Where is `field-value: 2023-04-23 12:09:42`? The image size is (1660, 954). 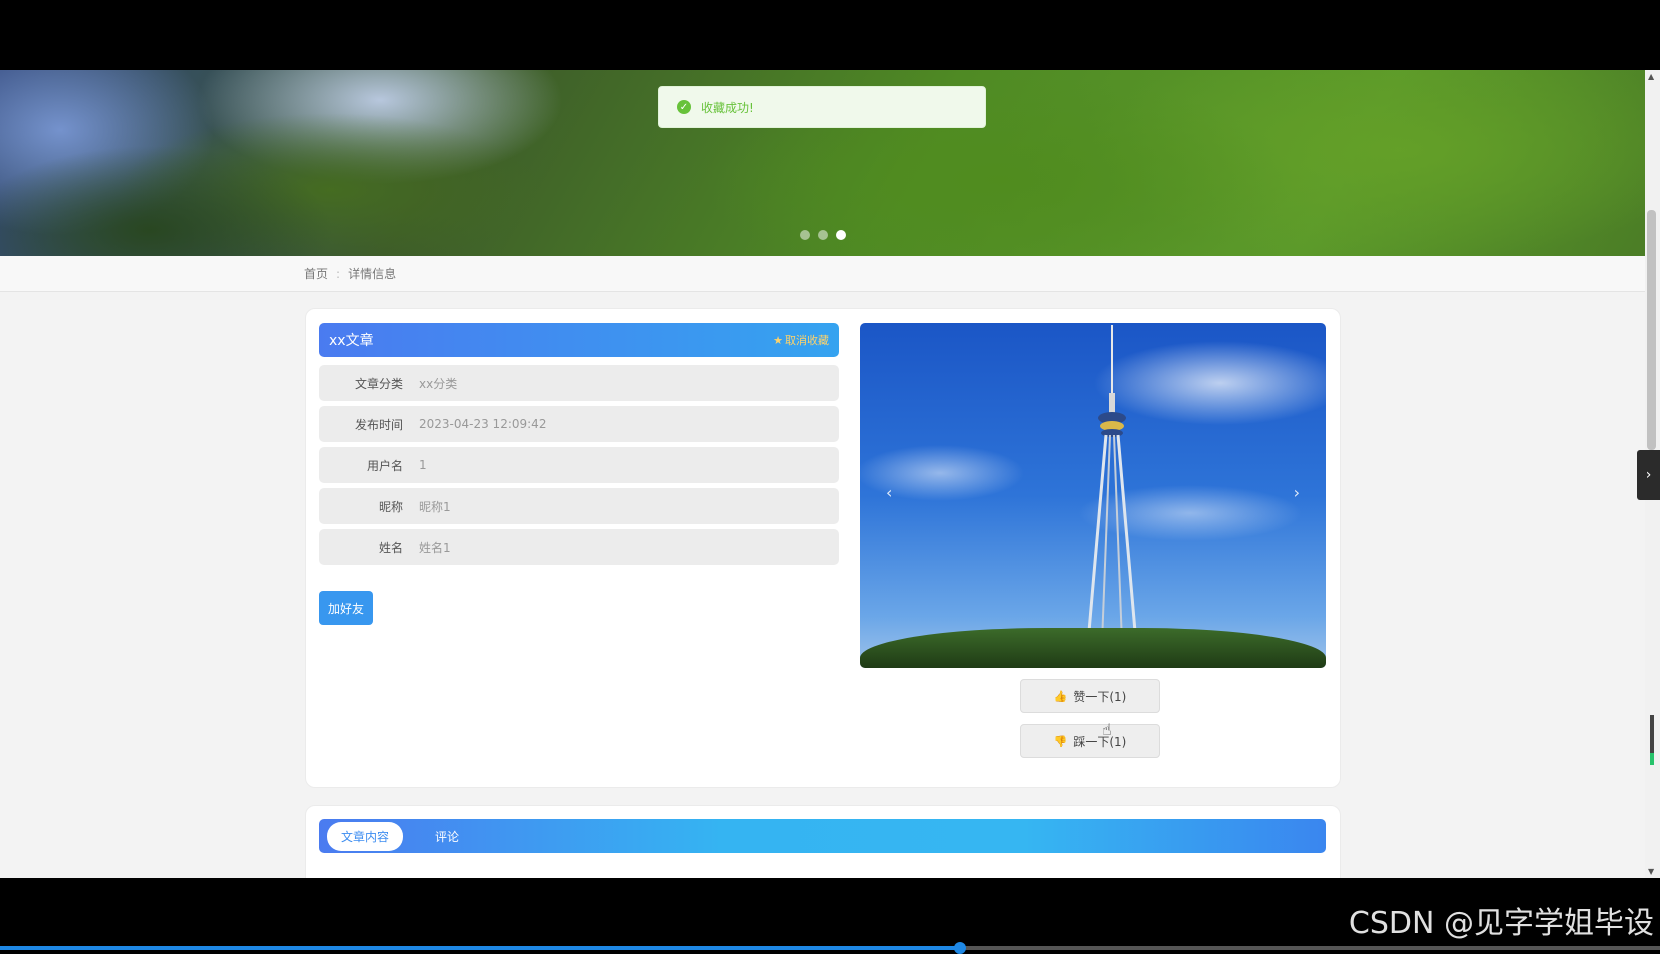 field-value: 2023-04-23 12:09:42 is located at coordinates (483, 424).